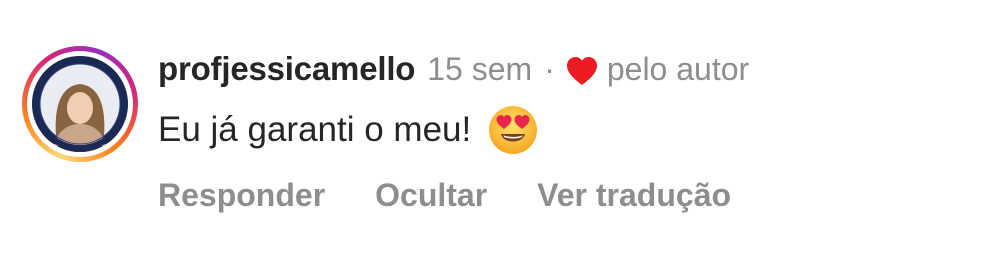 The height and width of the screenshot is (263, 981). I want to click on heart-icon, so click(582, 71).